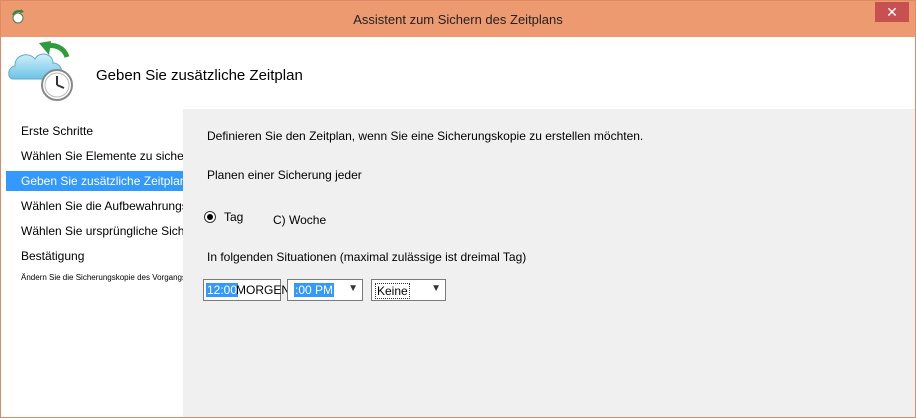  Describe the element at coordinates (233, 217) in the screenshot. I see `radio-day-label: Tag` at that location.